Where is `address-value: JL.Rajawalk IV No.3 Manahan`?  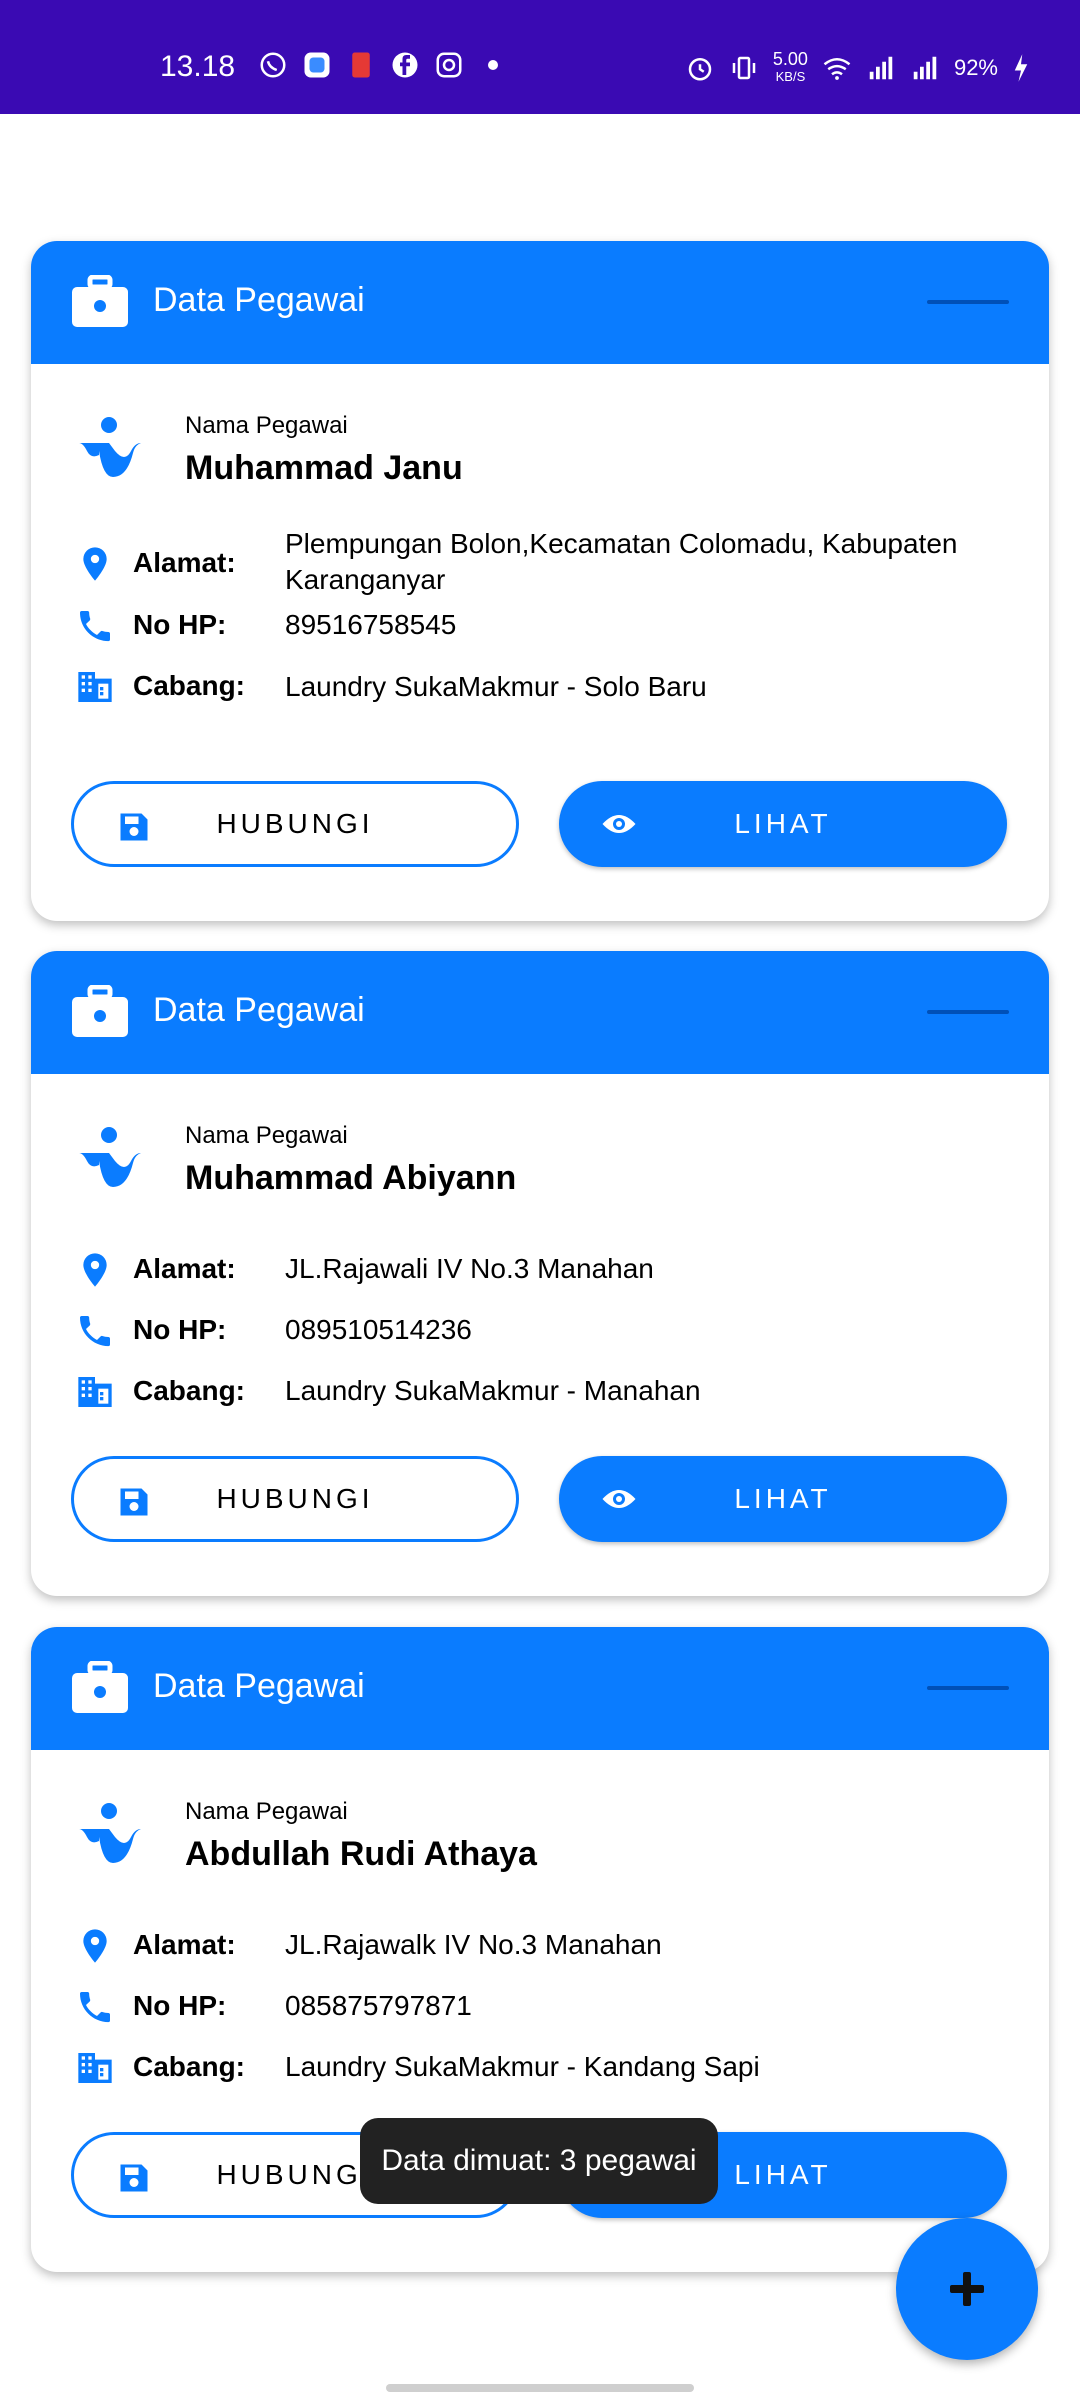
address-value: JL.Rajawalk IV No.3 Manahan is located at coordinates (473, 1944).